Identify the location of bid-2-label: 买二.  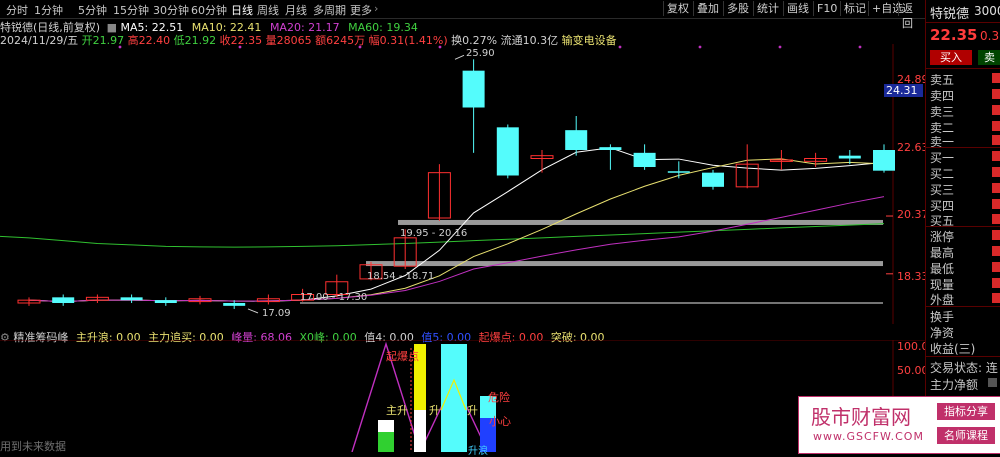
(942, 174).